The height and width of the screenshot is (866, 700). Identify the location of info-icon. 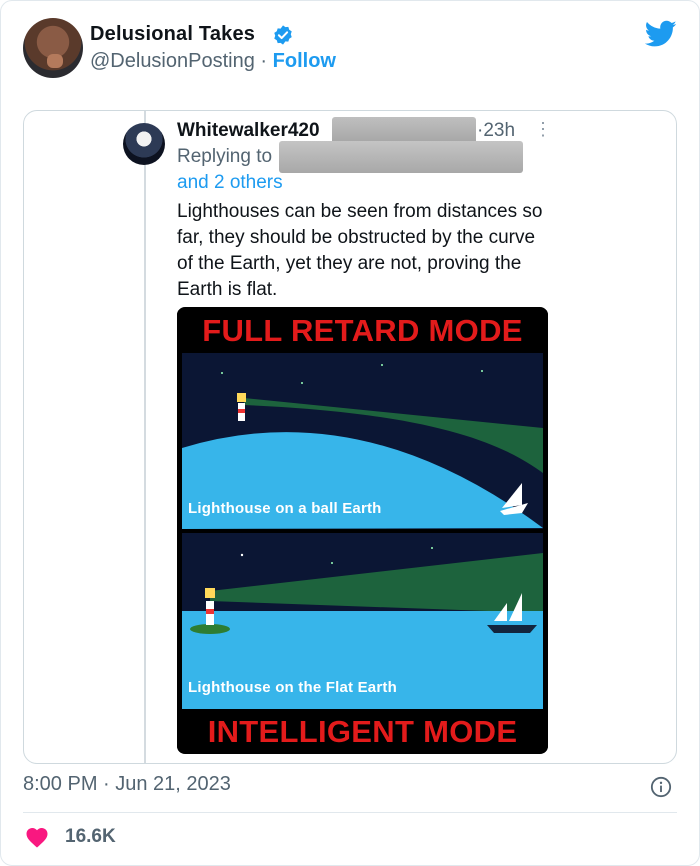
(661, 787).